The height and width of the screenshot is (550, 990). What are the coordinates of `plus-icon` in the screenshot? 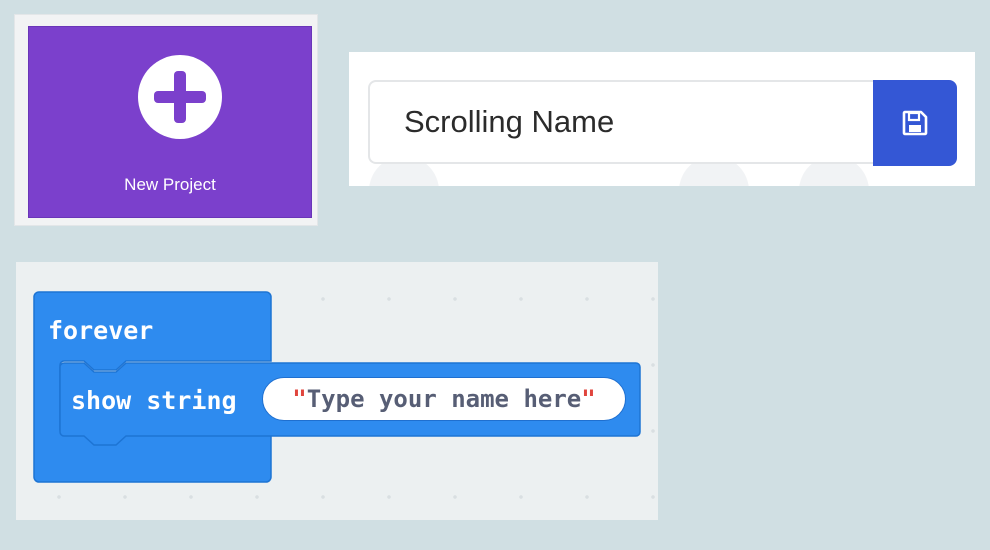 It's located at (180, 97).